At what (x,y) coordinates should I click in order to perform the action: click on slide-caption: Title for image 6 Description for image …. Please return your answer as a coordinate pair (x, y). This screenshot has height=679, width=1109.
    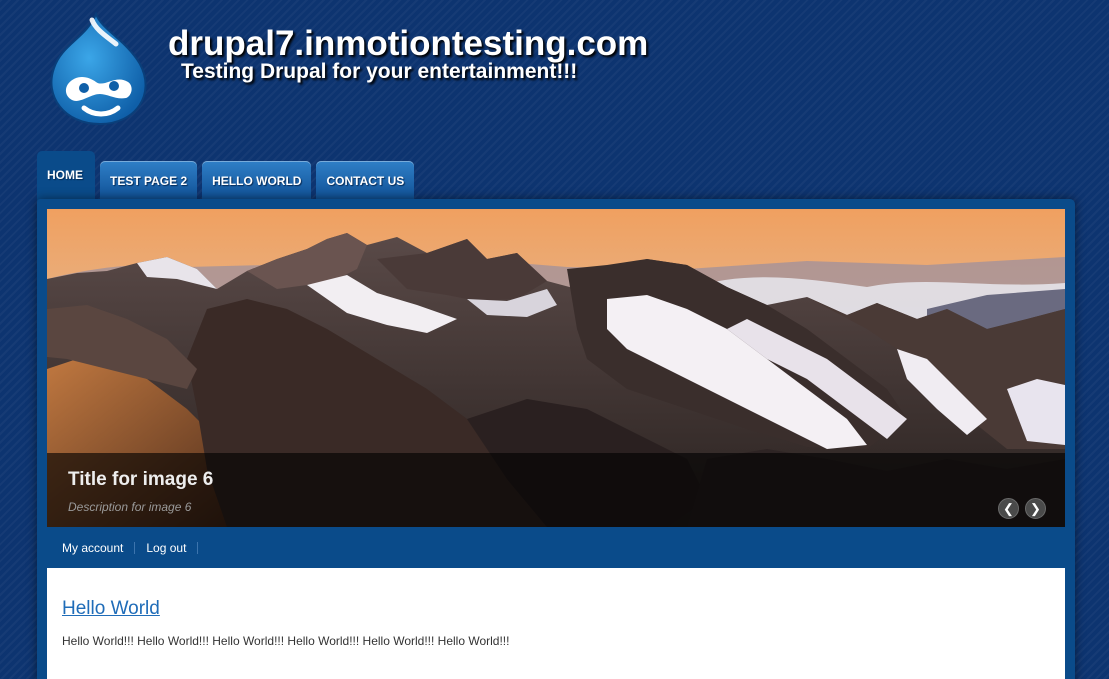
    Looking at the image, I should click on (556, 490).